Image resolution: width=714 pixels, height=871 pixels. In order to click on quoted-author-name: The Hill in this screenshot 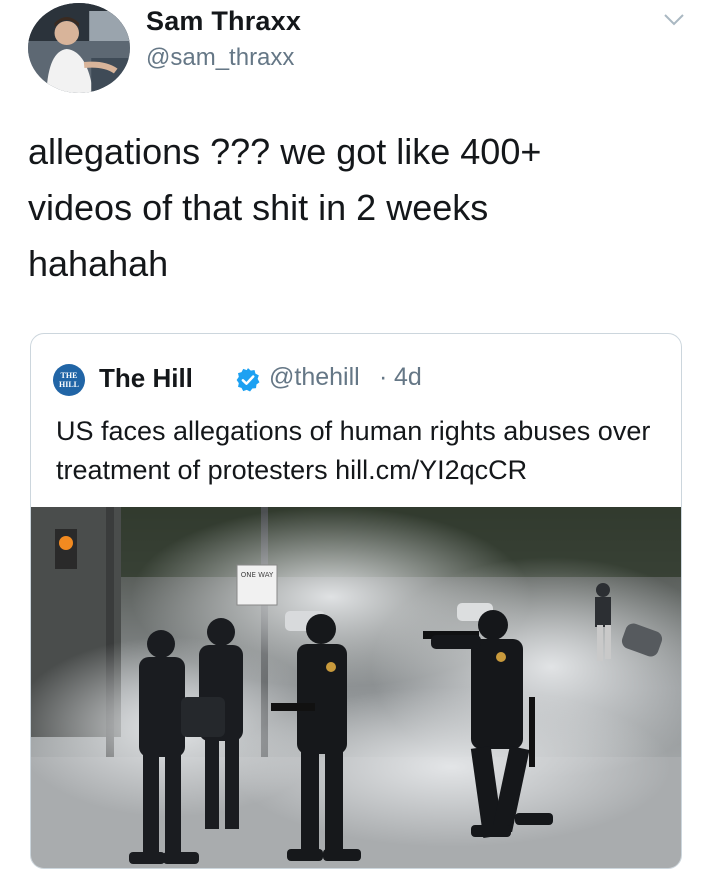, I will do `click(146, 378)`.